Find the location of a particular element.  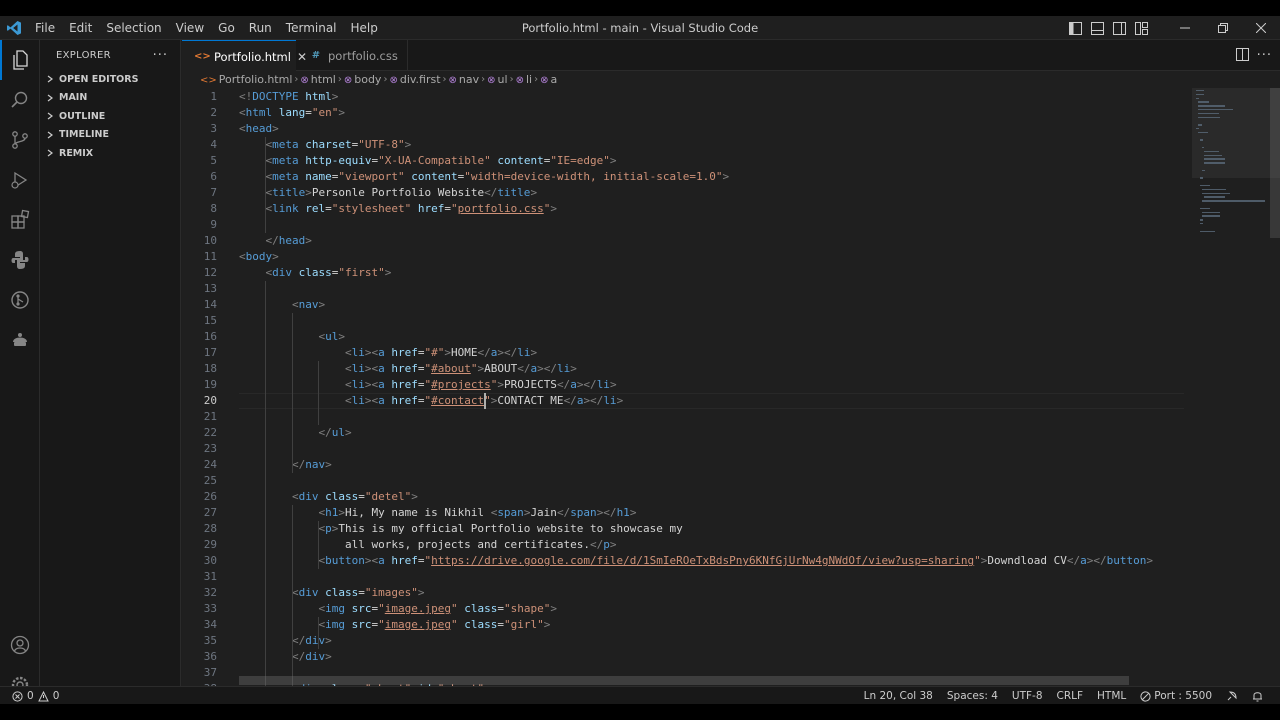

minimap is located at coordinates (1236, 387).